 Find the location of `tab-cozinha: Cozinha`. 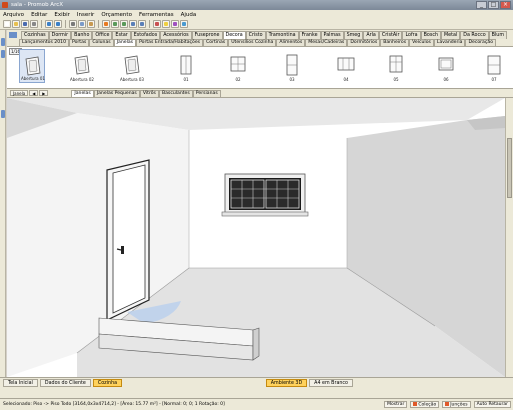

tab-cozinha: Cozinha is located at coordinates (107, 382).